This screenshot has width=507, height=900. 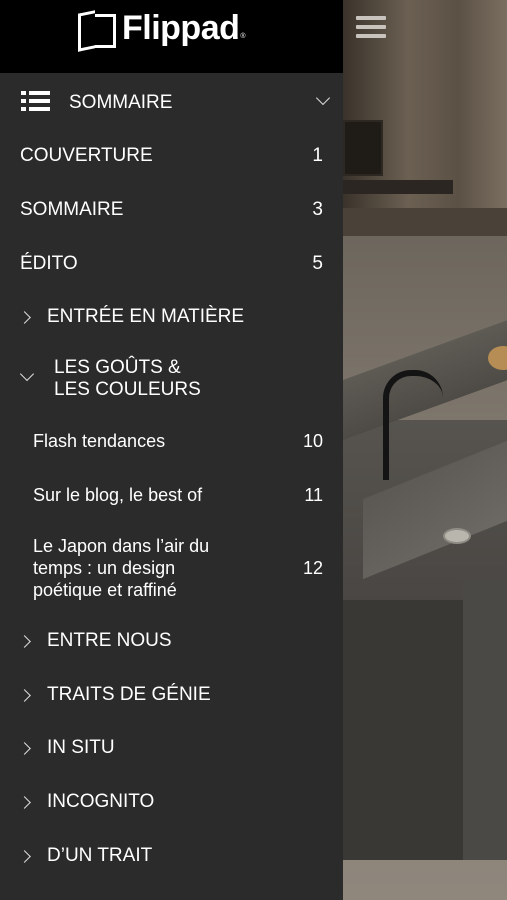 I want to click on list-icon, so click(x=36, y=101).